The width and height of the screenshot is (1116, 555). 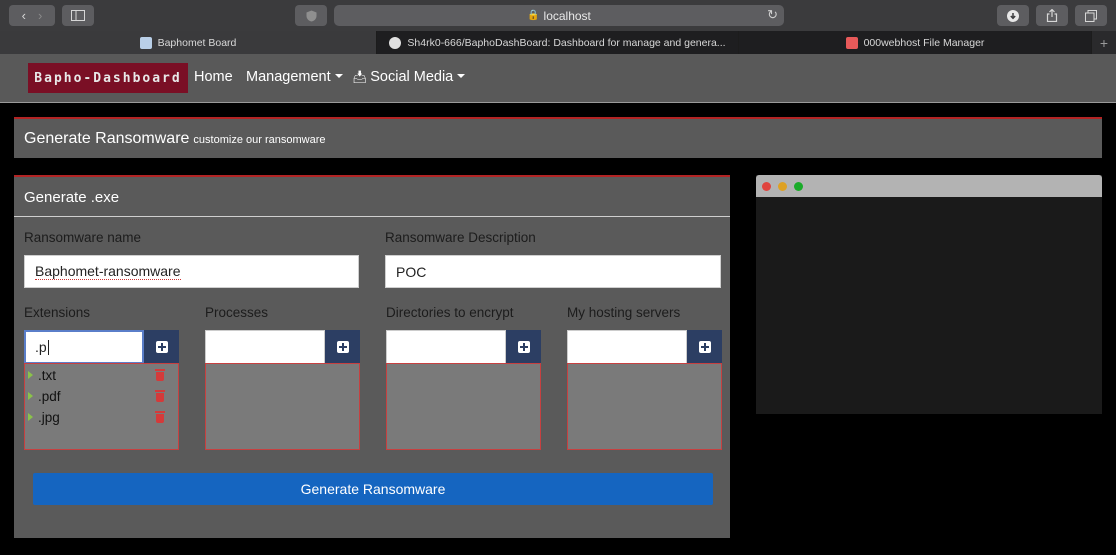 What do you see at coordinates (213, 77) in the screenshot?
I see `nav-home: Home` at bounding box center [213, 77].